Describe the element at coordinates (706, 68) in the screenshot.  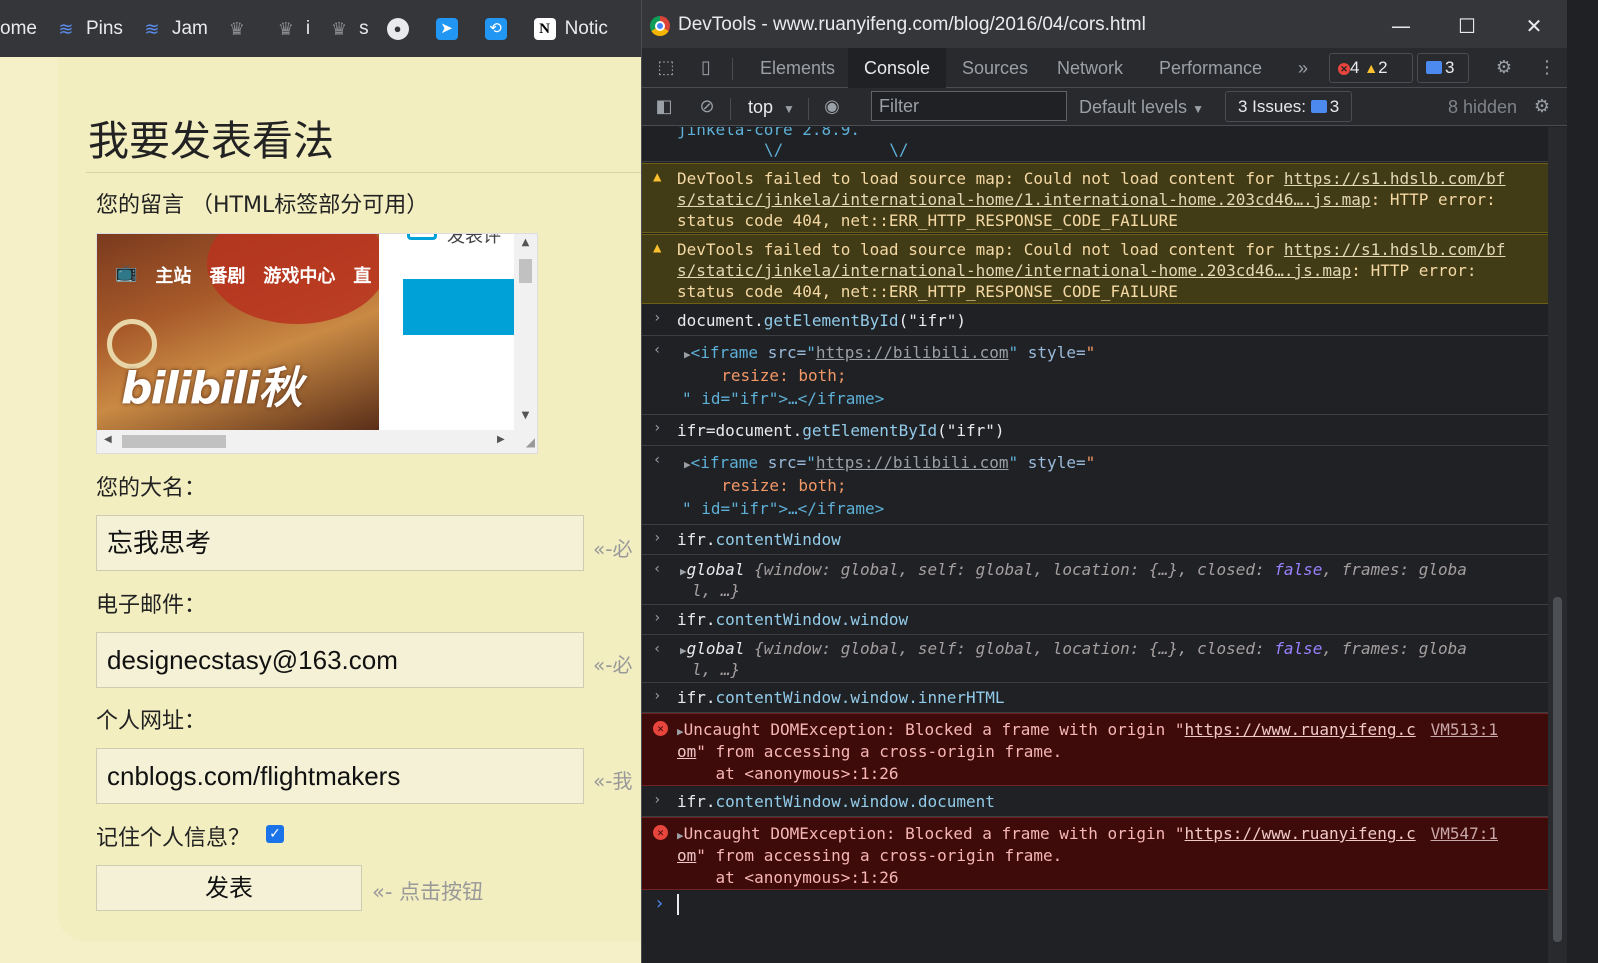
I see `device-toolbar-icon: ▯` at that location.